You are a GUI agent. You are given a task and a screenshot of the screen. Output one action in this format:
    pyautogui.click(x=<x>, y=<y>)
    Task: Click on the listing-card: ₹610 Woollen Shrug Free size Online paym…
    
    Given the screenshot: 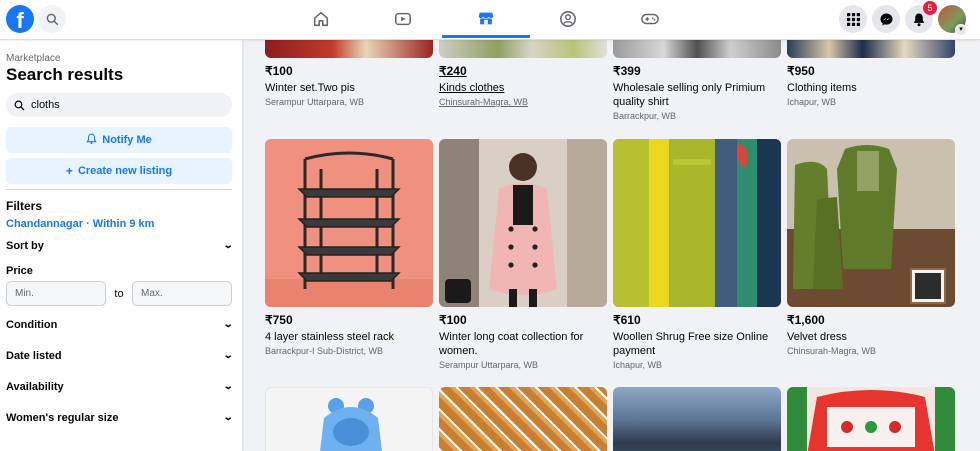 What is the action you would take?
    pyautogui.click(x=697, y=254)
    